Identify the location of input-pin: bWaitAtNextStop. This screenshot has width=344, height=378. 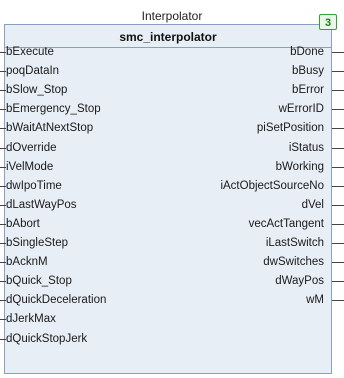
(49, 128).